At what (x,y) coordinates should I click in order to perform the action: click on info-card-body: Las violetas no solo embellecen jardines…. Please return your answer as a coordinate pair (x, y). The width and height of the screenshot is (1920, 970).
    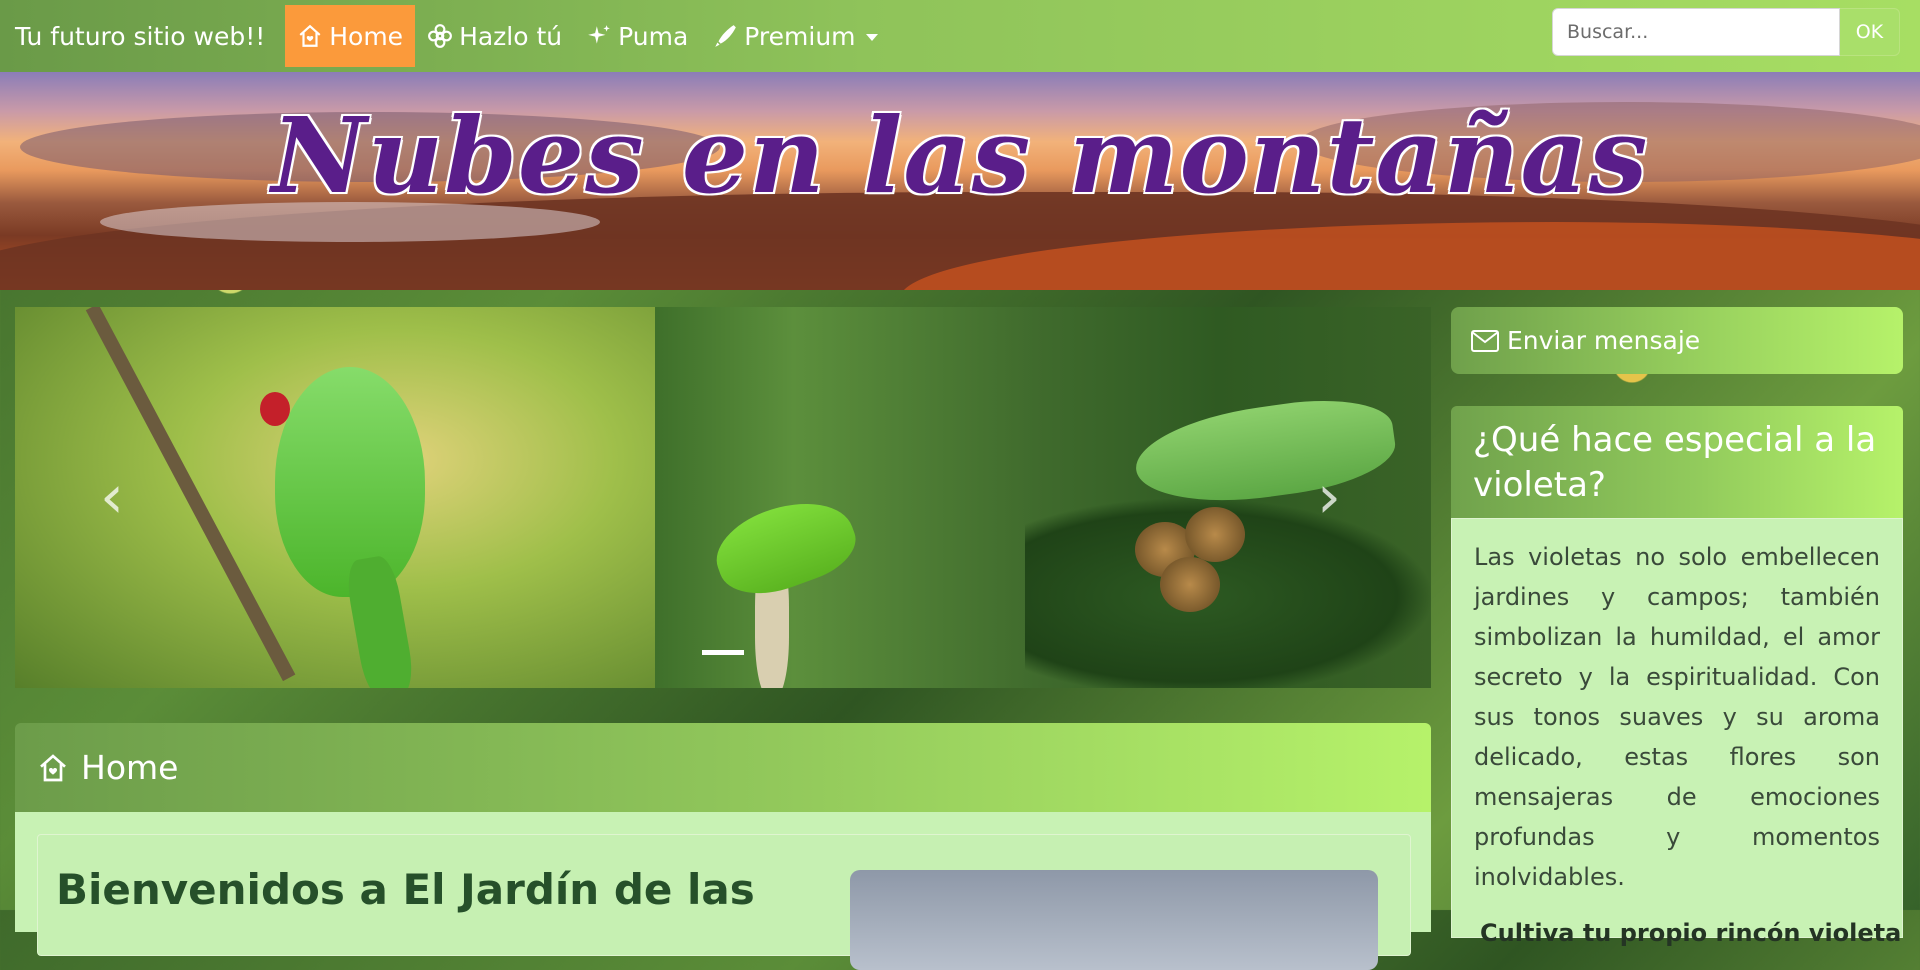
    Looking at the image, I should click on (1677, 732).